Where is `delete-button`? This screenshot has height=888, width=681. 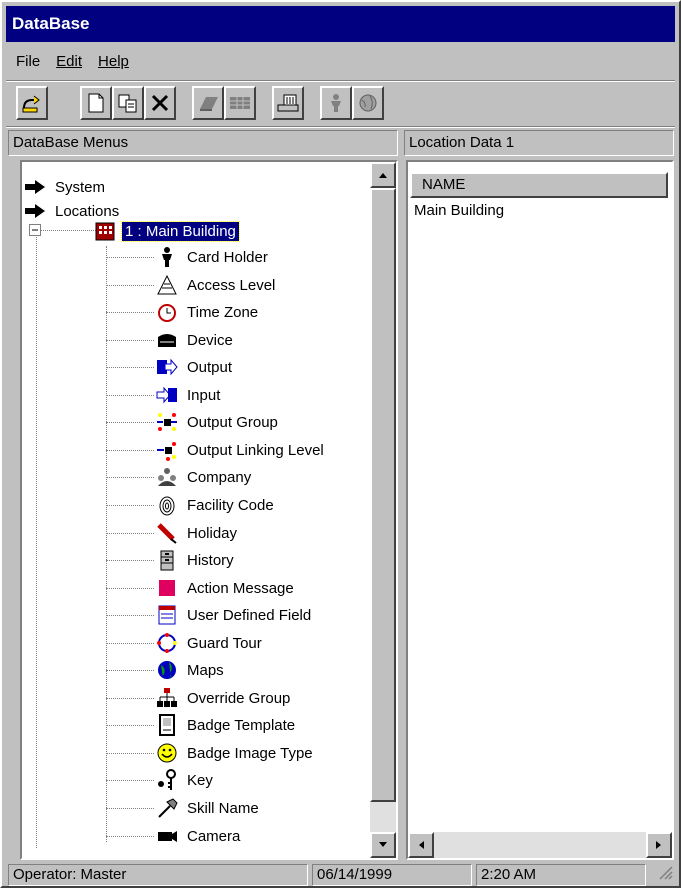
delete-button is located at coordinates (160, 103).